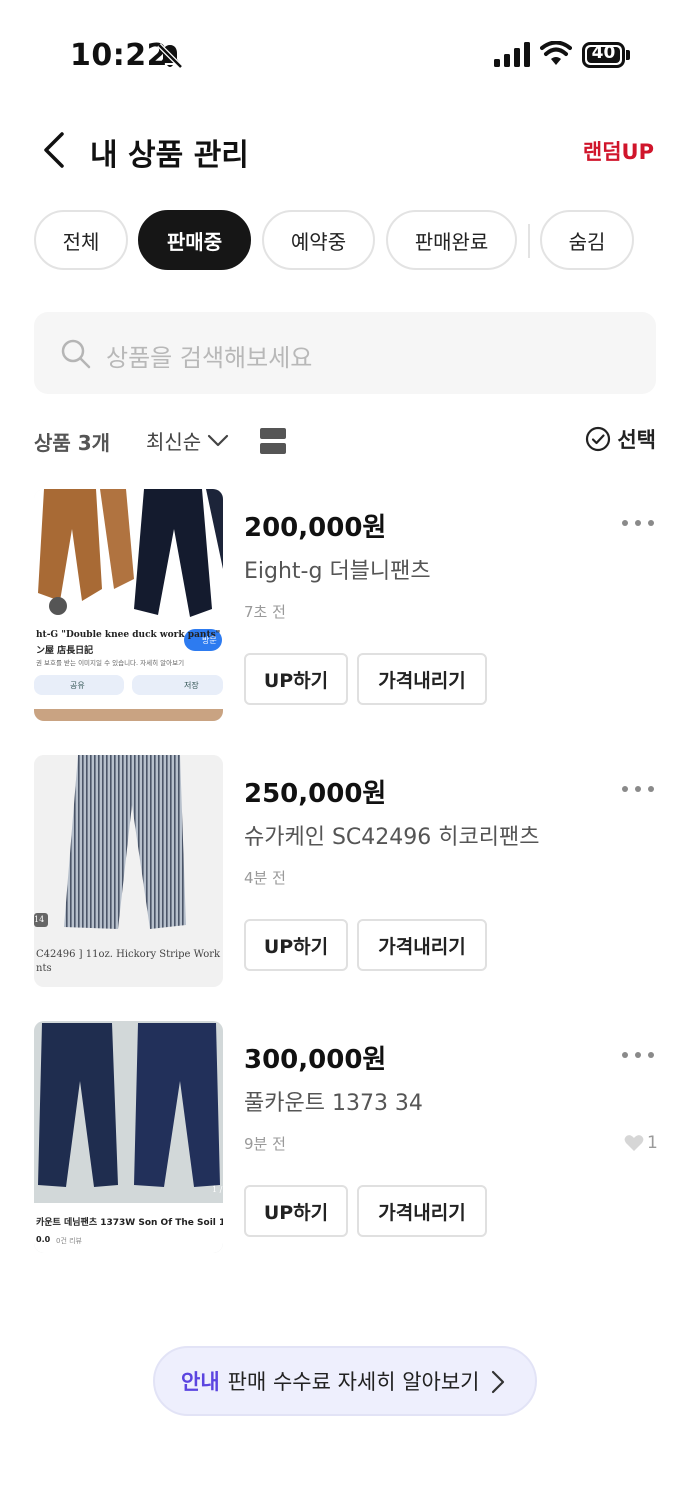 Image resolution: width=690 pixels, height=1500 pixels. Describe the element at coordinates (337, 571) in the screenshot. I see `product-name: Eight-g 더블니팬츠` at that location.